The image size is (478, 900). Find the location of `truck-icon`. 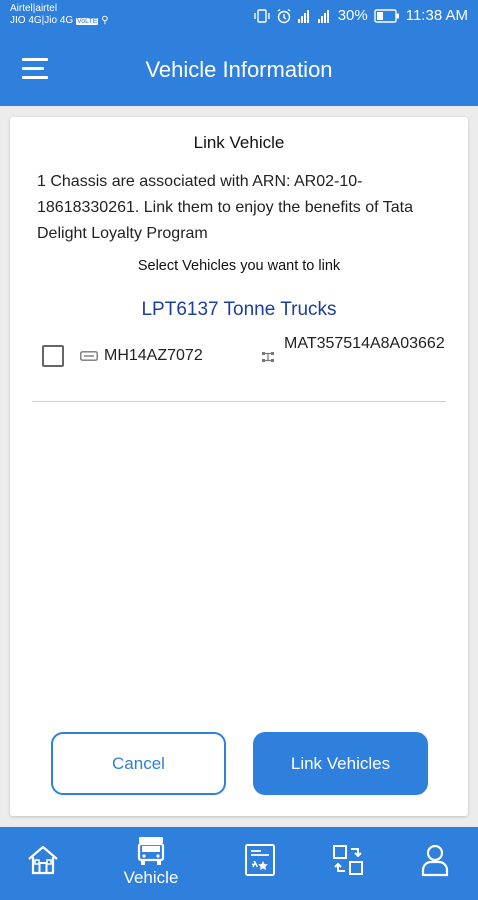

truck-icon is located at coordinates (151, 851).